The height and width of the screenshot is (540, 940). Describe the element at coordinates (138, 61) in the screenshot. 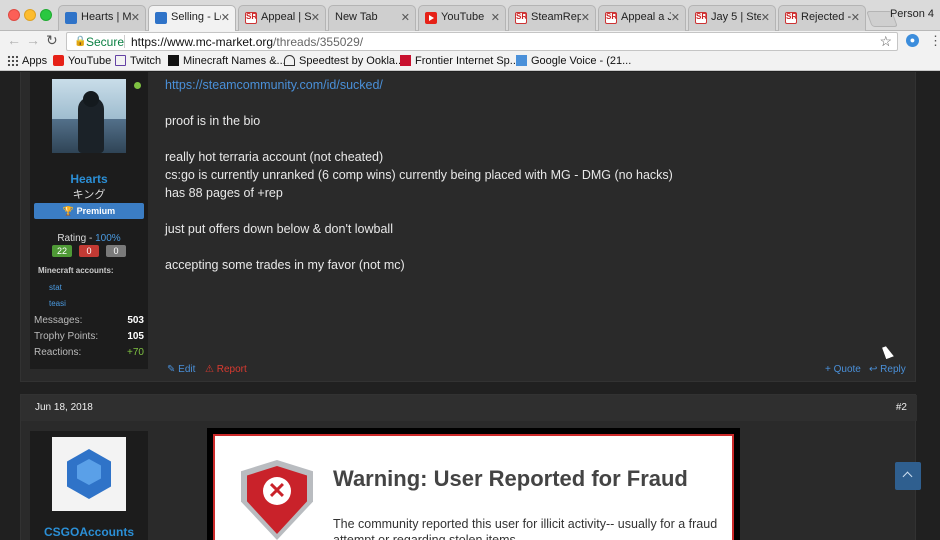

I see `bookmark-twitch: Twitch` at that location.